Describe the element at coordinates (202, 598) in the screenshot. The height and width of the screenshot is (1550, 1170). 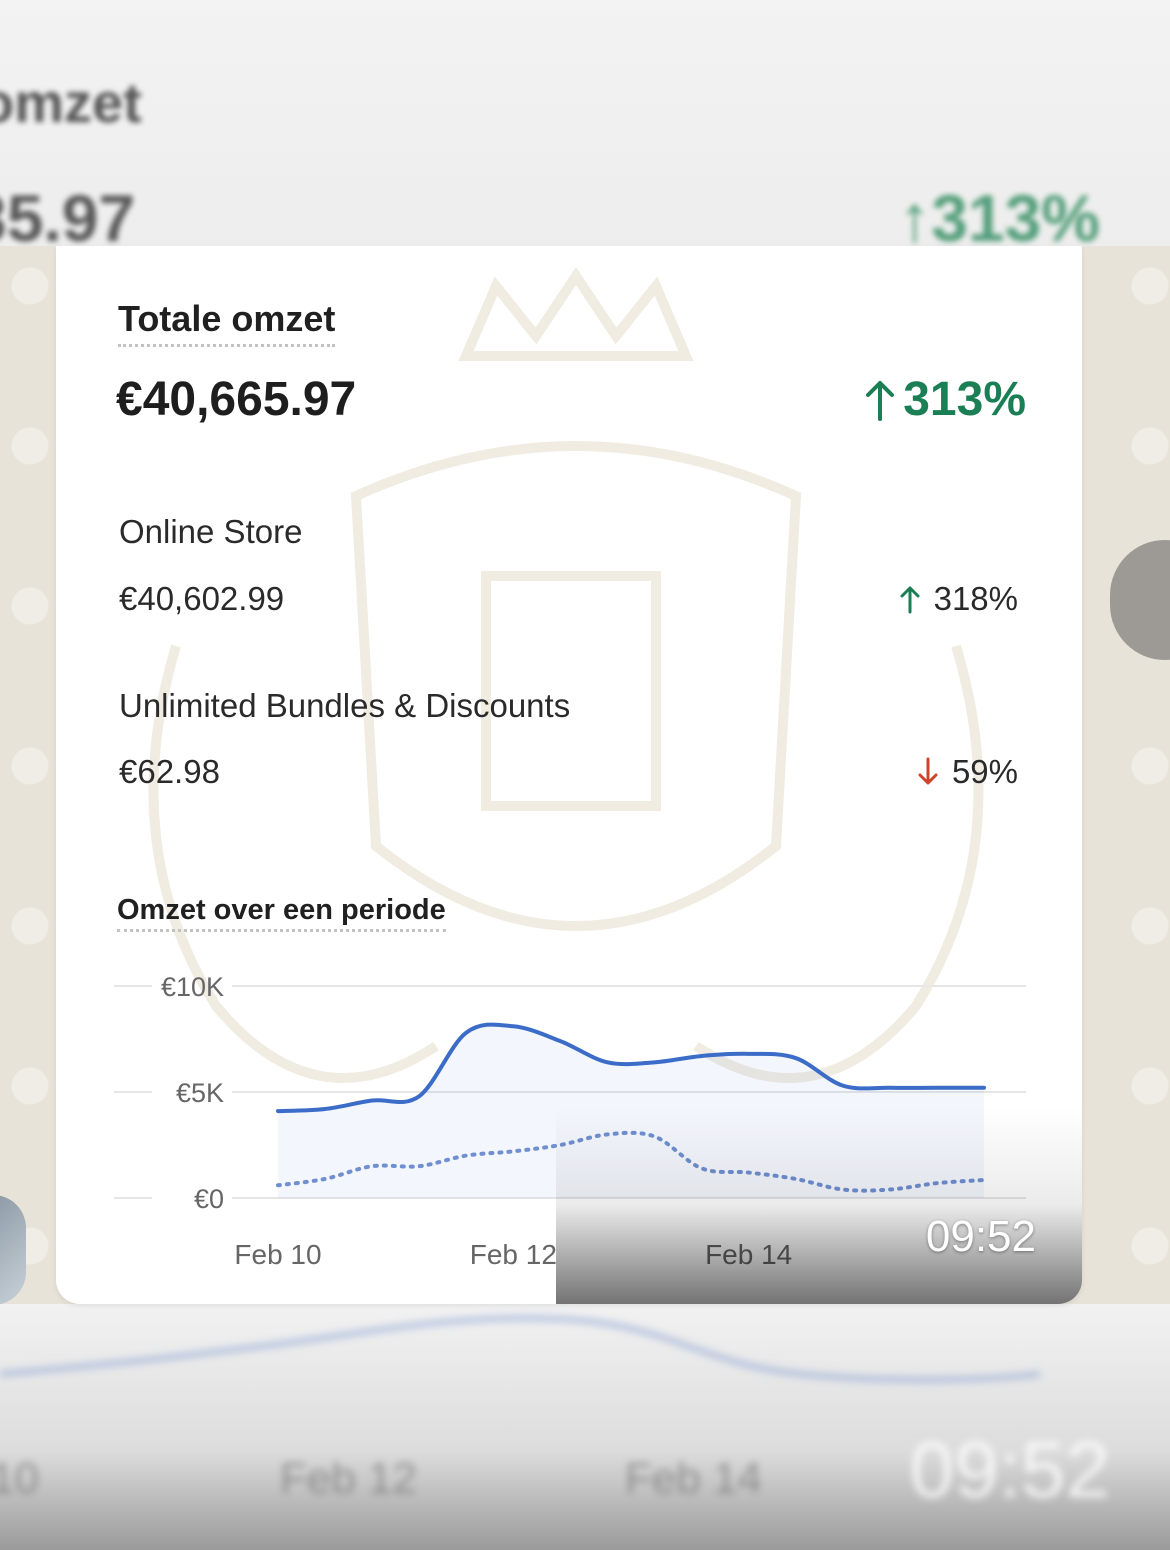
I see `channel-value-online-store: €40,602.99` at that location.